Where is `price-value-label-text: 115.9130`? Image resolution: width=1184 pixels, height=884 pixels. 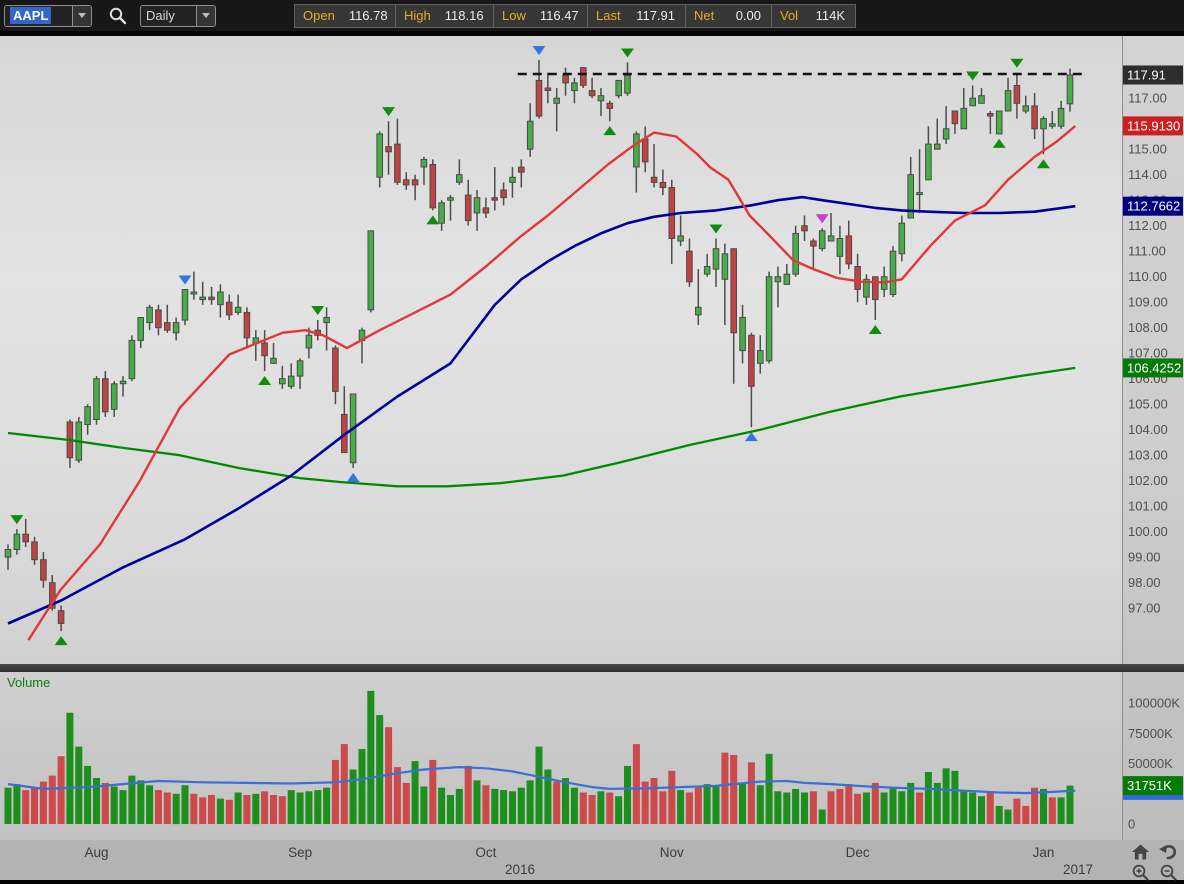 price-value-label-text: 115.9130 is located at coordinates (1153, 125).